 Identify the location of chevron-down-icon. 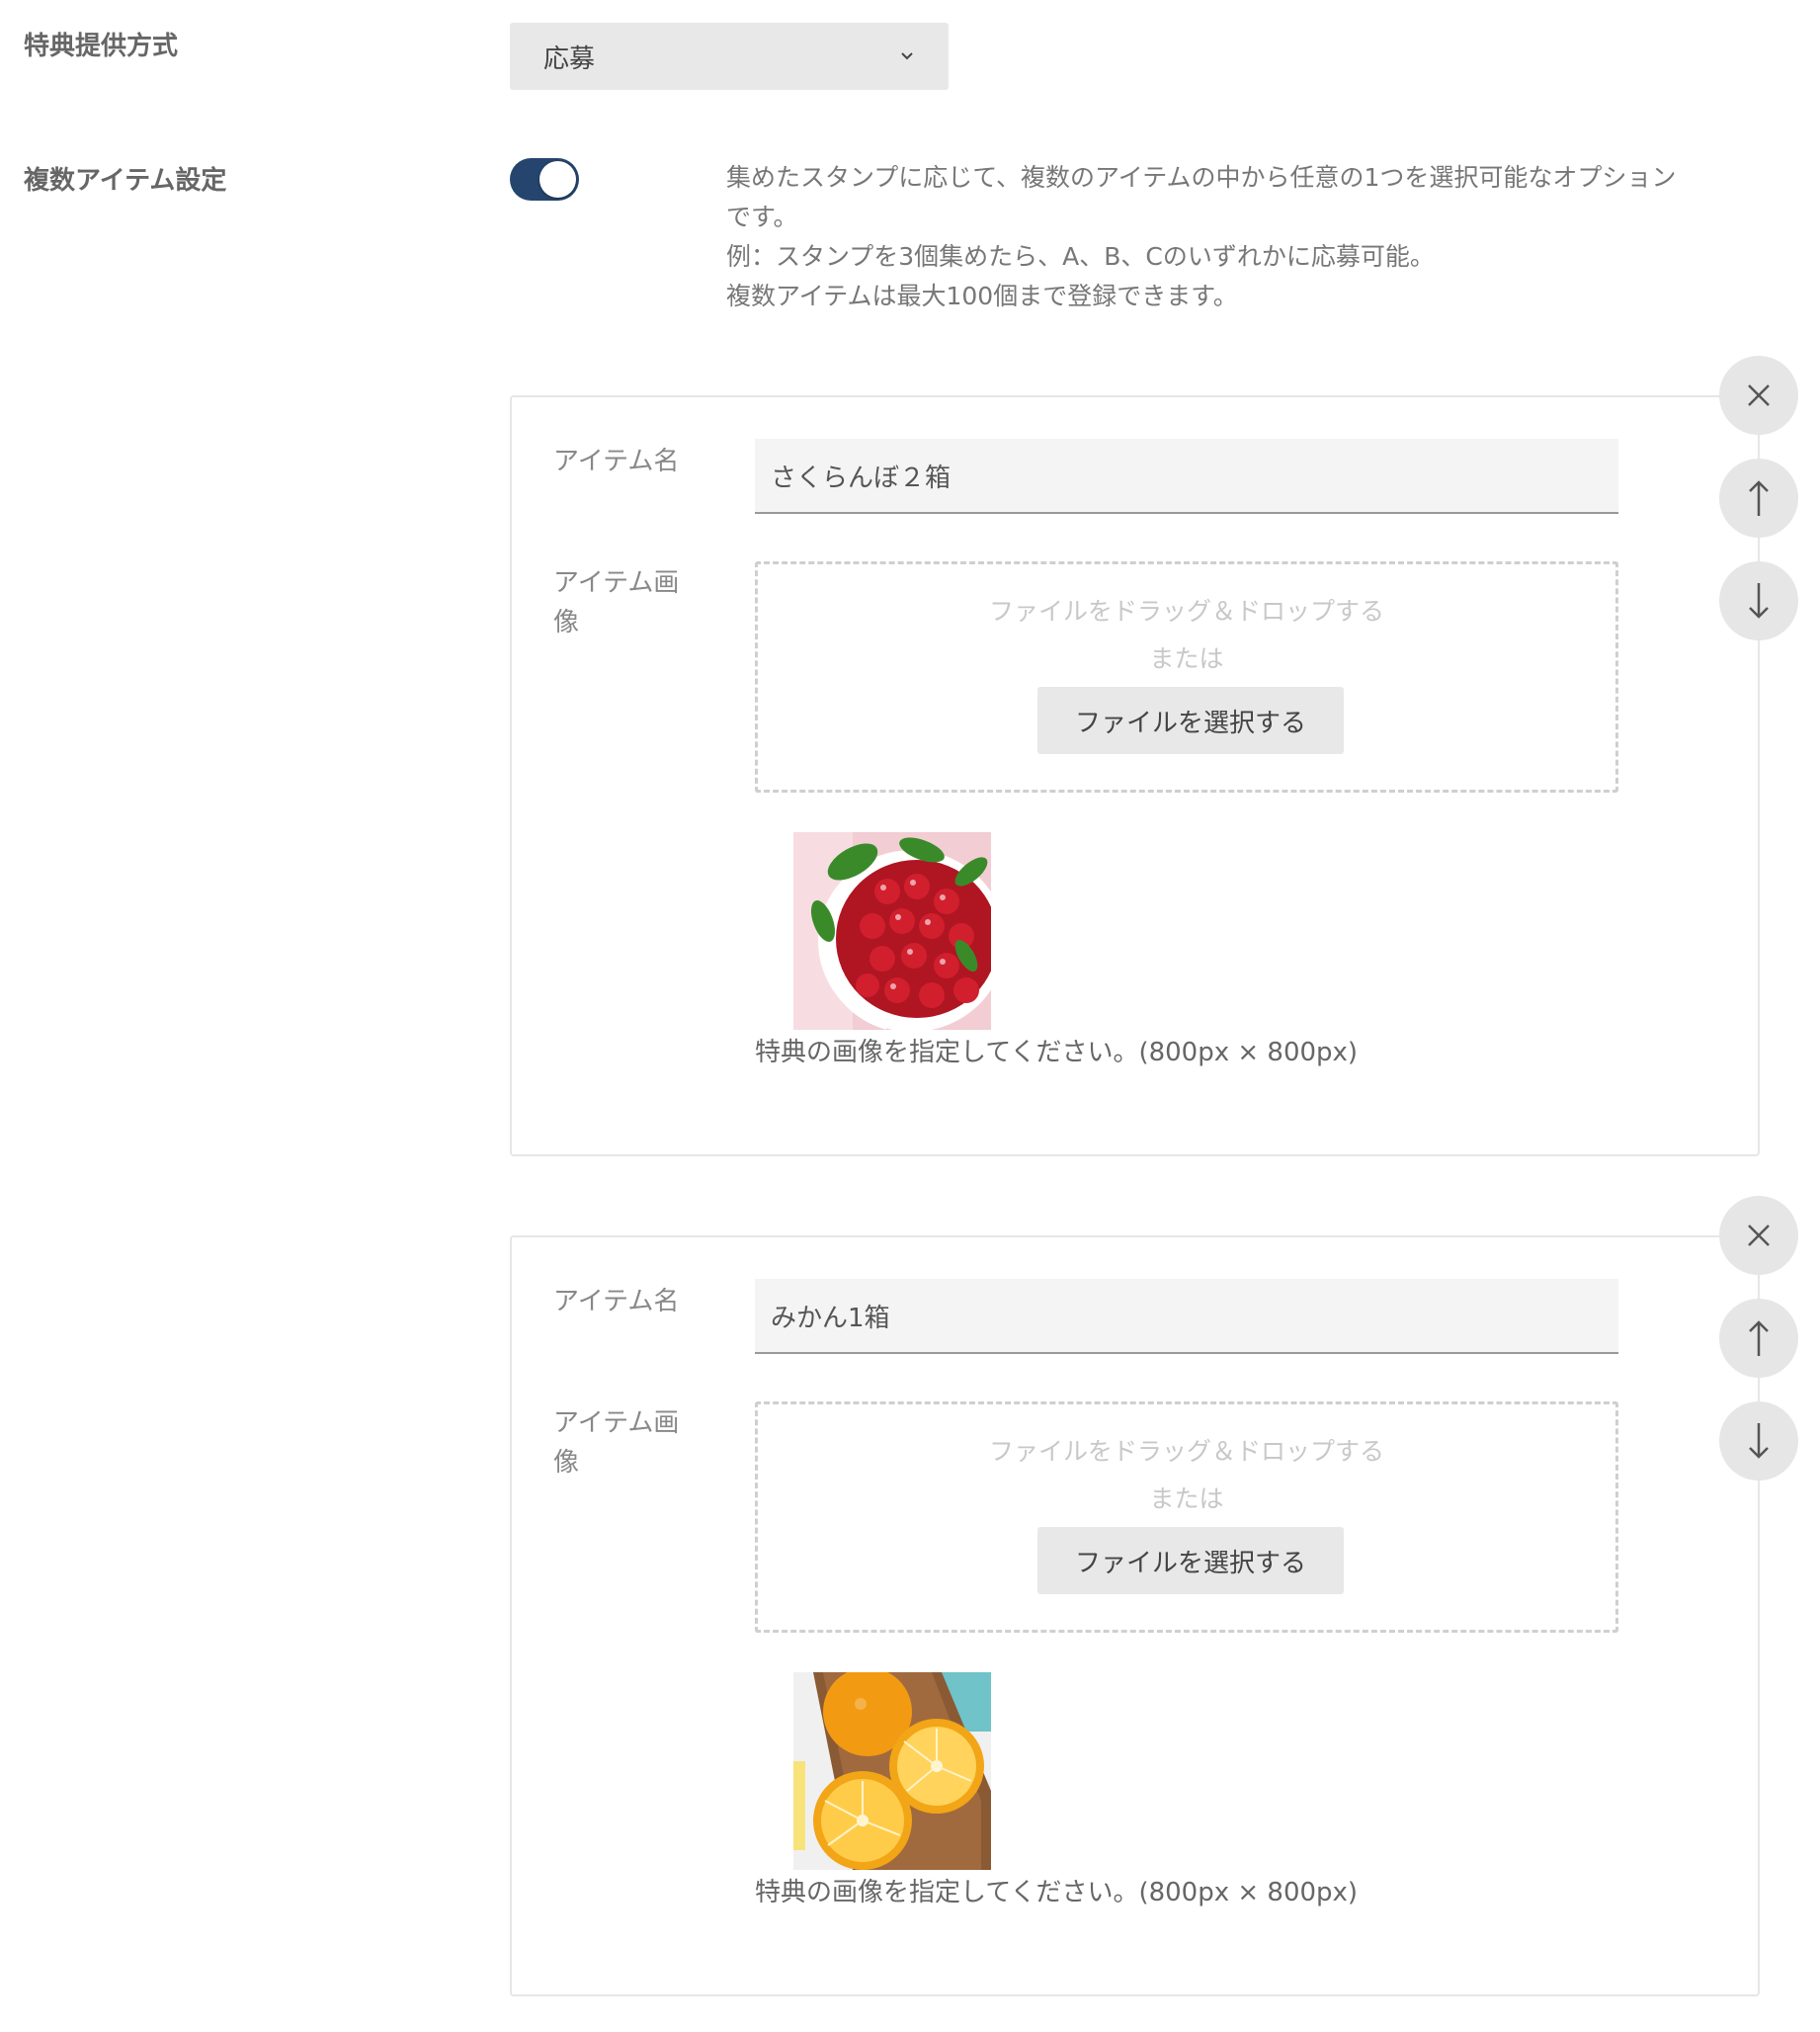
(907, 56).